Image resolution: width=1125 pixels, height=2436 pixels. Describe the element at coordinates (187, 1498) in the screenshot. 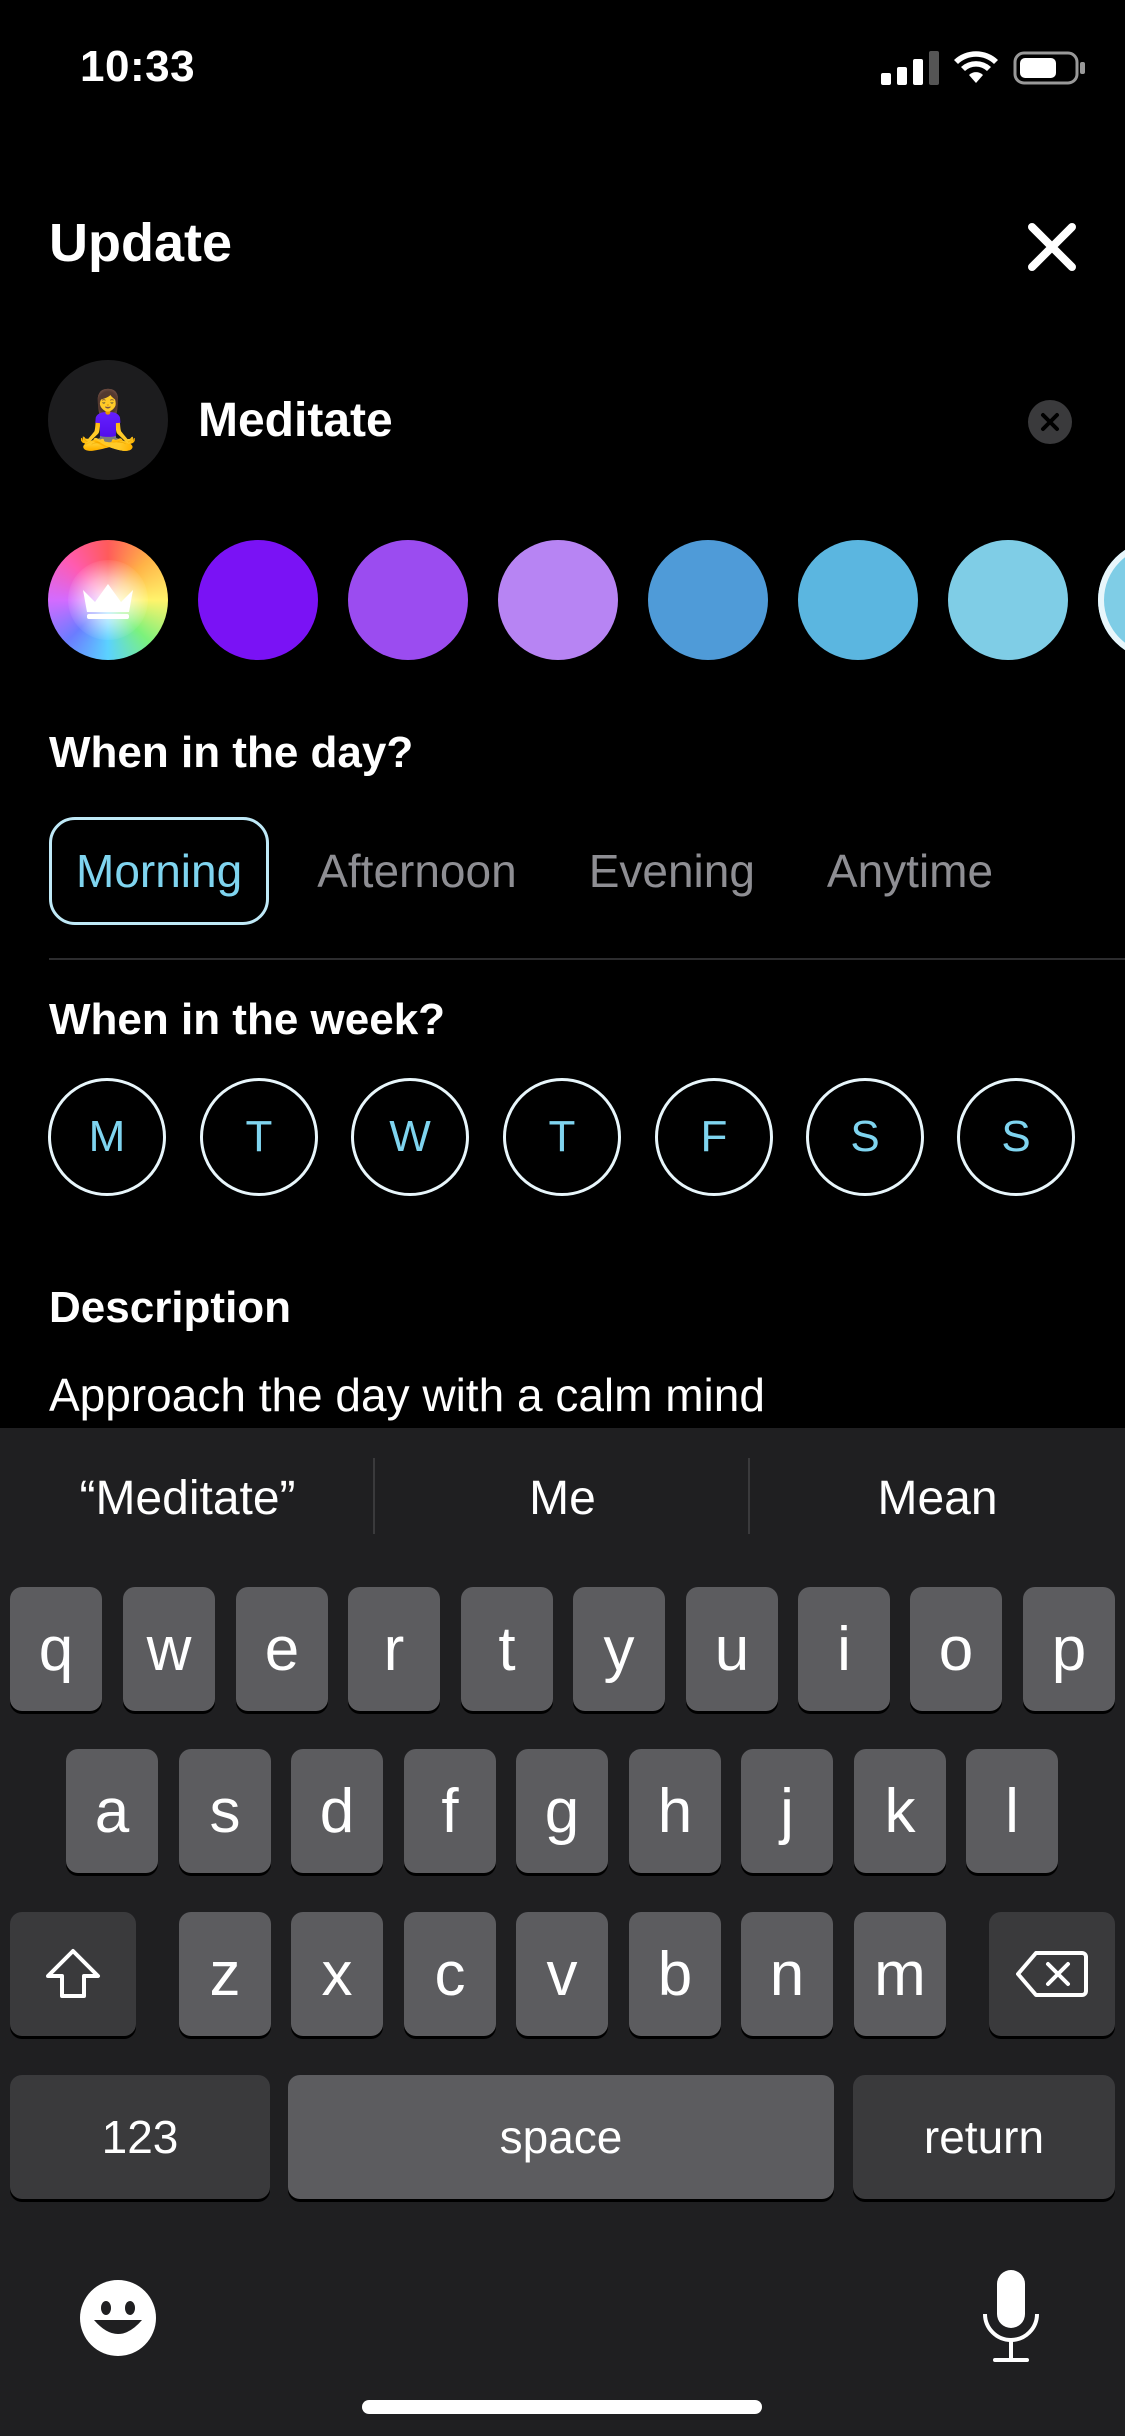

I see `suggestion-item: “Meditate”` at that location.